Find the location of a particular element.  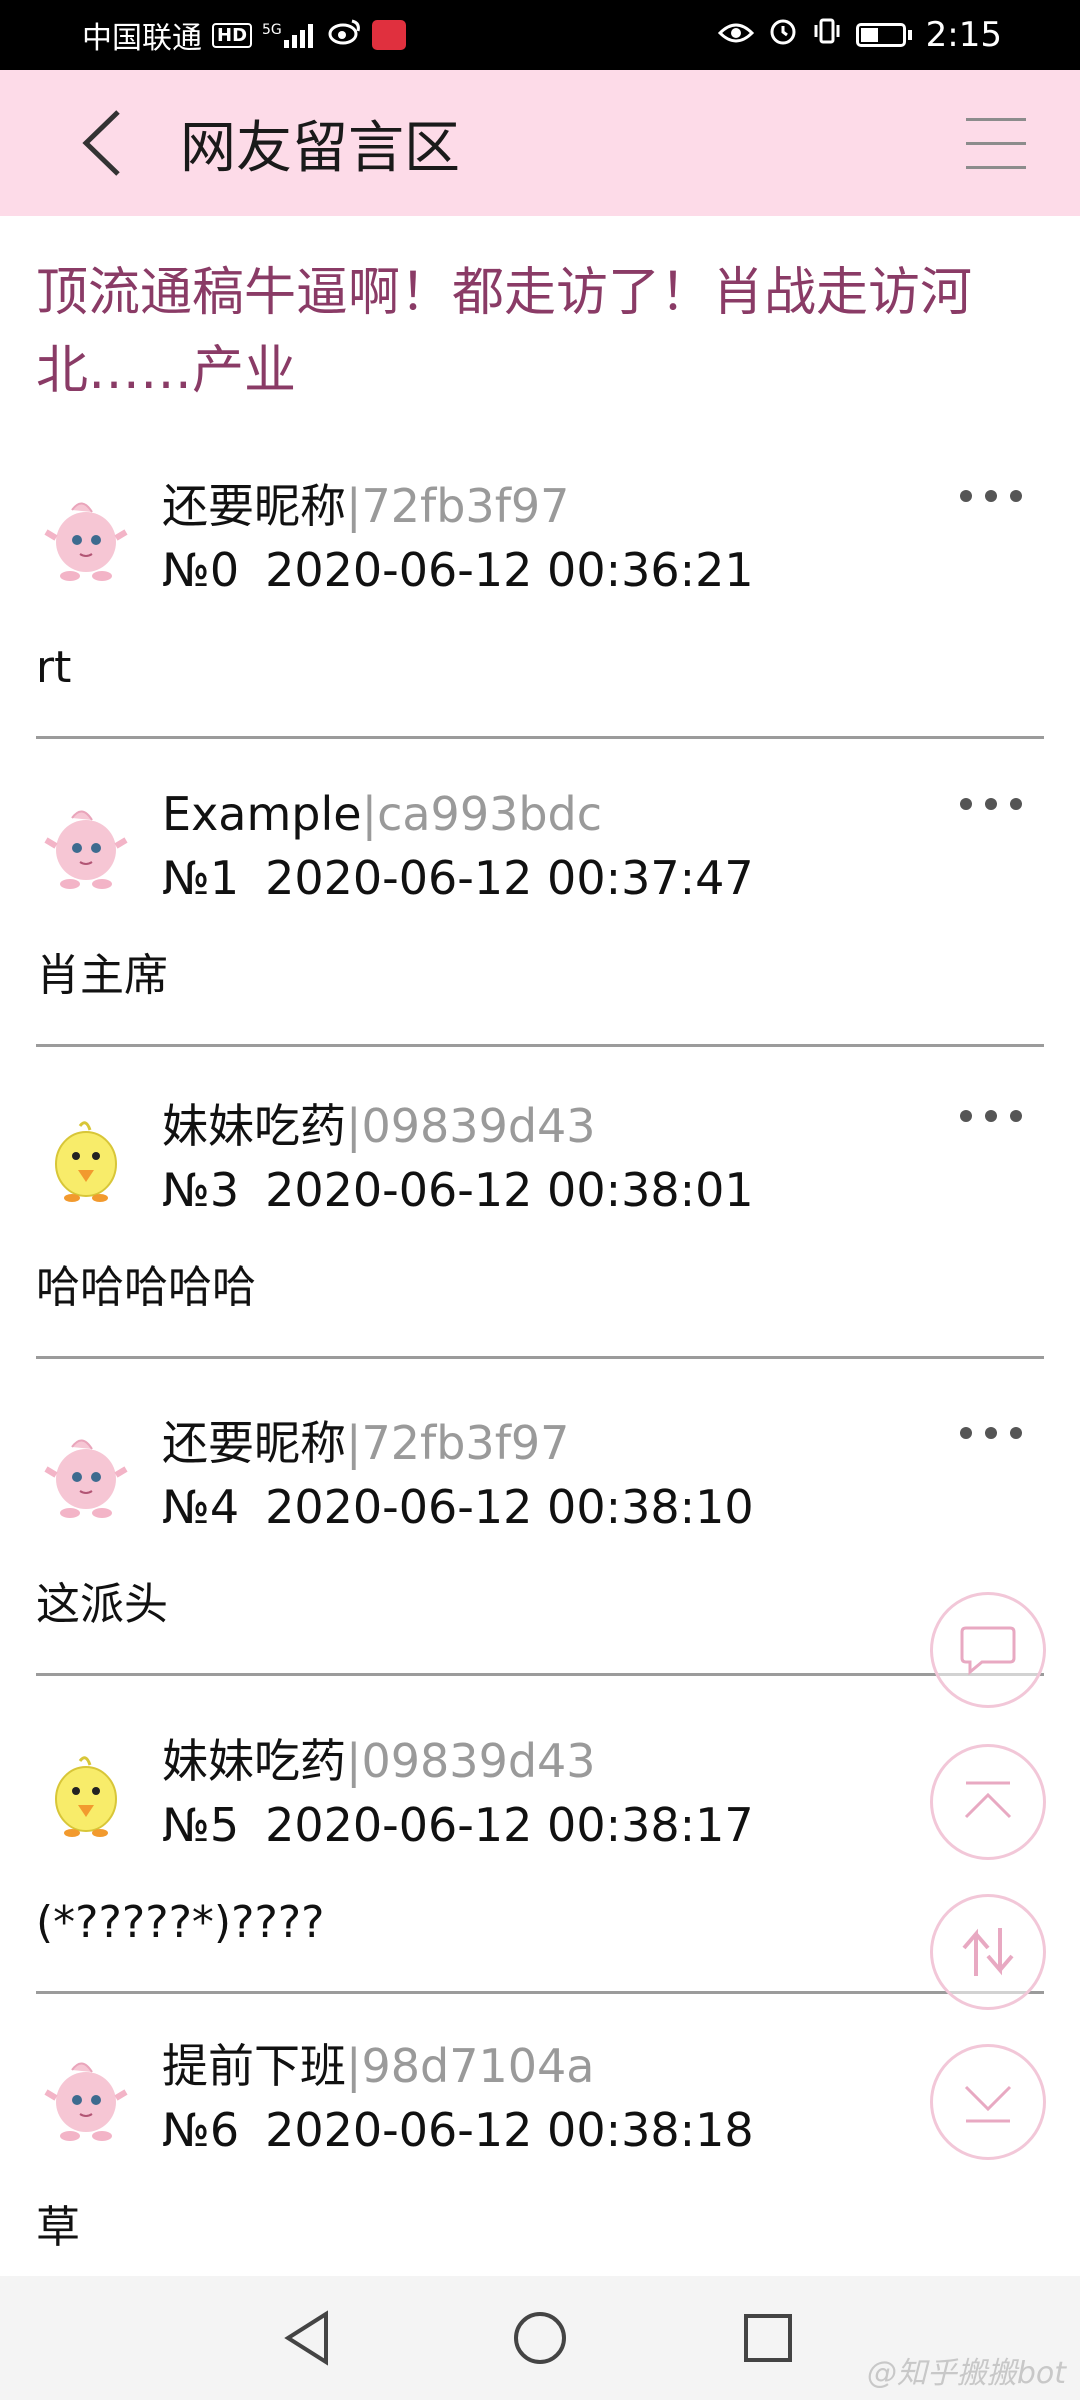

hd-badge: HD is located at coordinates (232, 35).